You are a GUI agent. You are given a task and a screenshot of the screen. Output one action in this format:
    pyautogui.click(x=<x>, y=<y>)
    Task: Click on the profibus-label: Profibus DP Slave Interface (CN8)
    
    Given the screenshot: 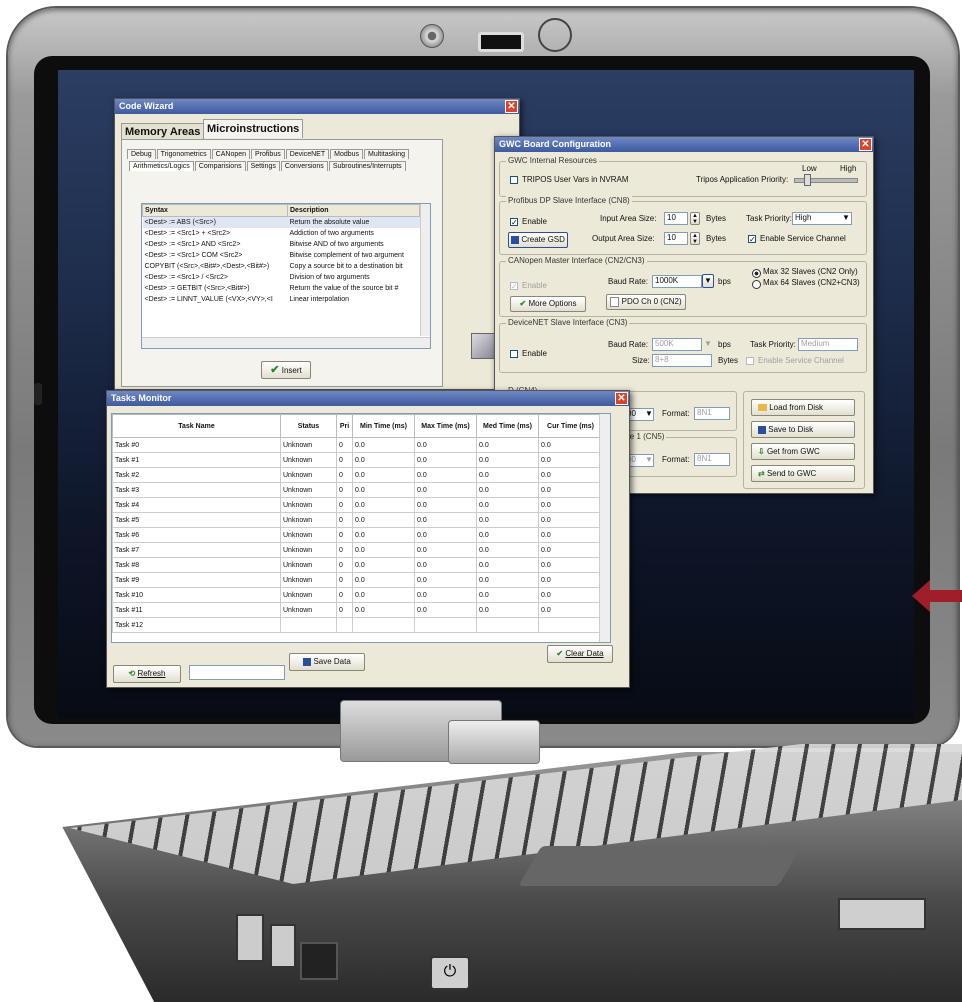 What is the action you would take?
    pyautogui.click(x=569, y=200)
    